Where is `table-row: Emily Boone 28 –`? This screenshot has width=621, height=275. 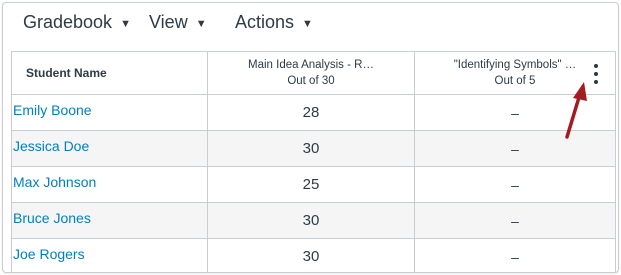 table-row: Emily Boone 28 – is located at coordinates (314, 113).